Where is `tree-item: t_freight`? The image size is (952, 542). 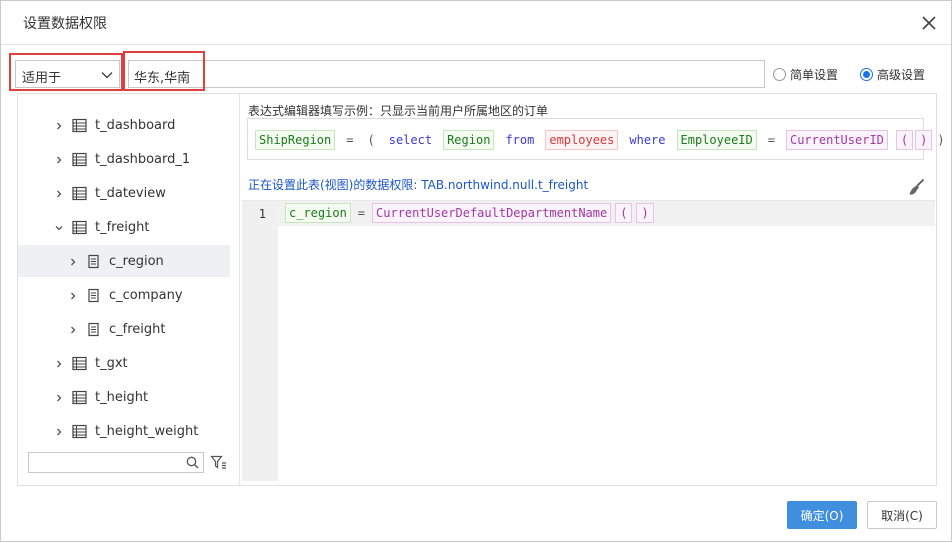 tree-item: t_freight is located at coordinates (124, 227).